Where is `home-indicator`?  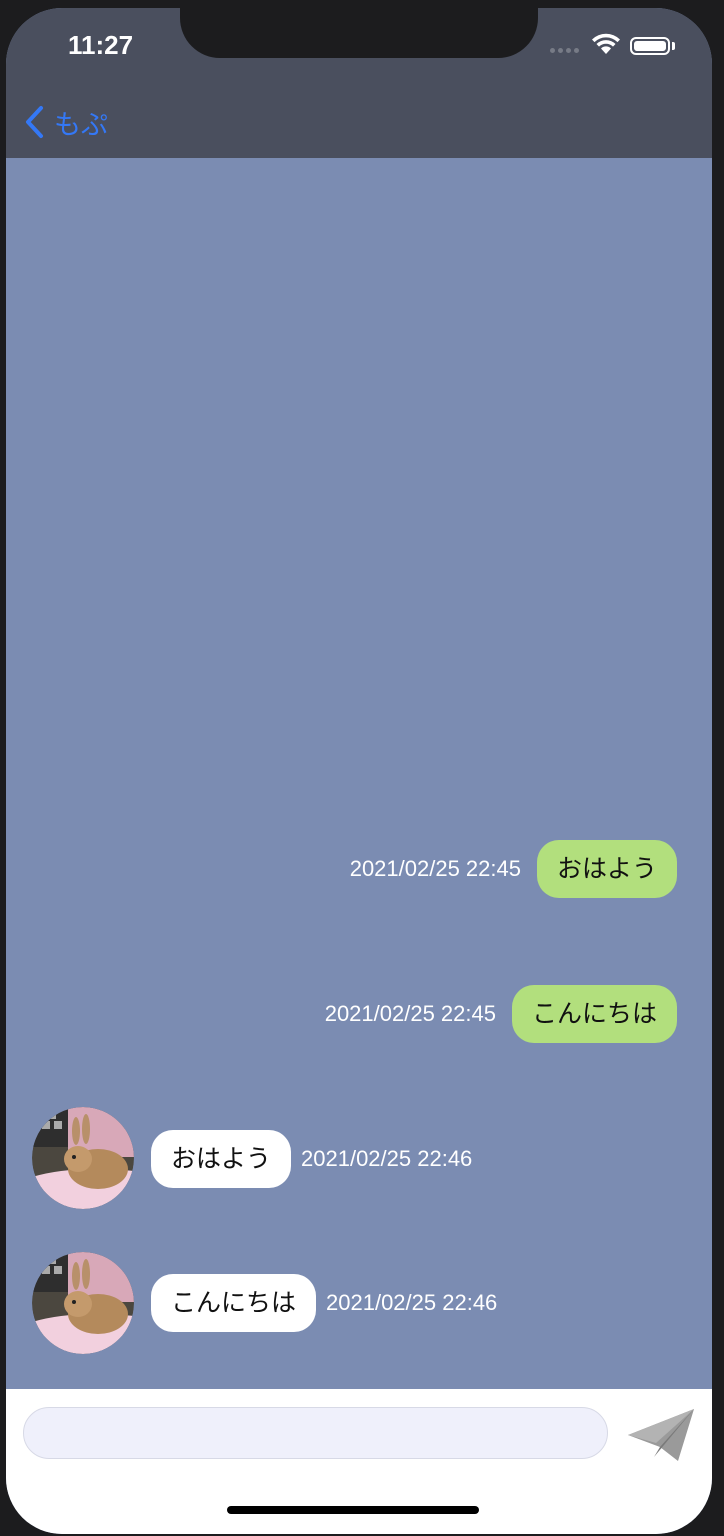
home-indicator is located at coordinates (353, 1510).